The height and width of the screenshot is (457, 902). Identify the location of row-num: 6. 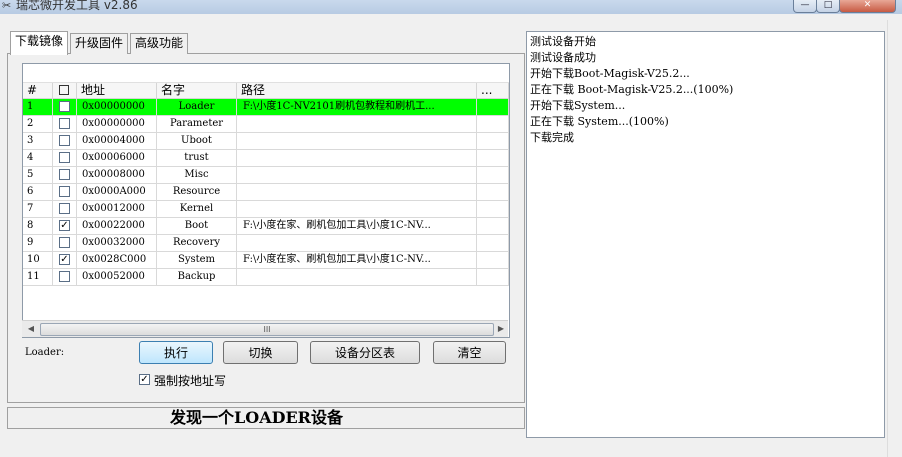
(38, 192).